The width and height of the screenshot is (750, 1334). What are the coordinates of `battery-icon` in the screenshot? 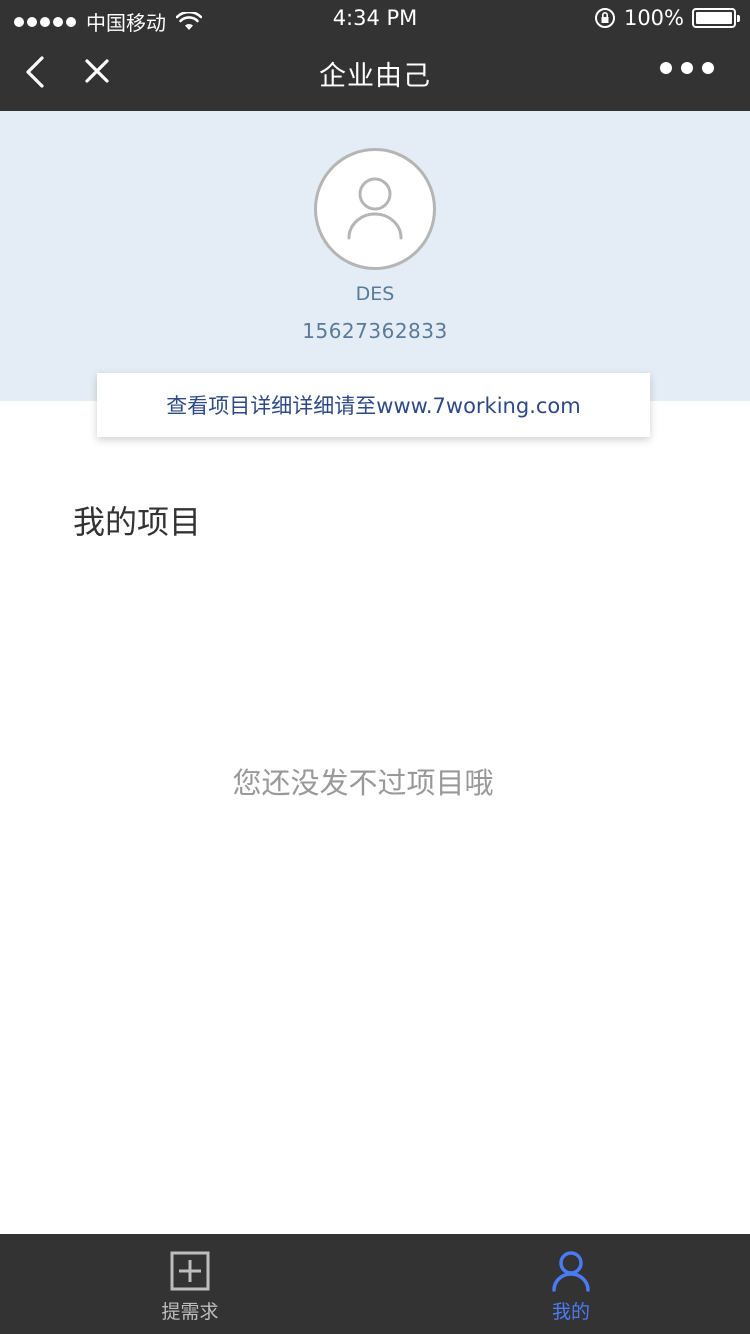 It's located at (716, 18).